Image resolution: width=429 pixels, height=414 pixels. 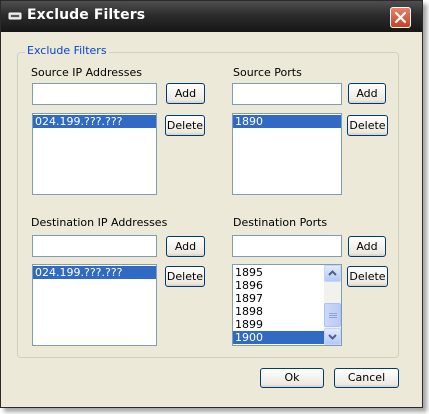 I want to click on list-item: 1895, so click(x=278, y=272).